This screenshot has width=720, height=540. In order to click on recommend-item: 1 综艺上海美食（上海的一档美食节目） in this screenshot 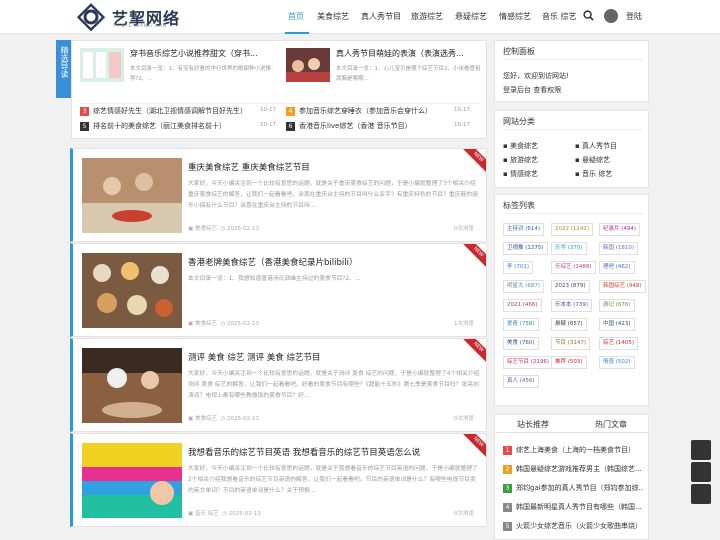, I will do `click(573, 450)`.